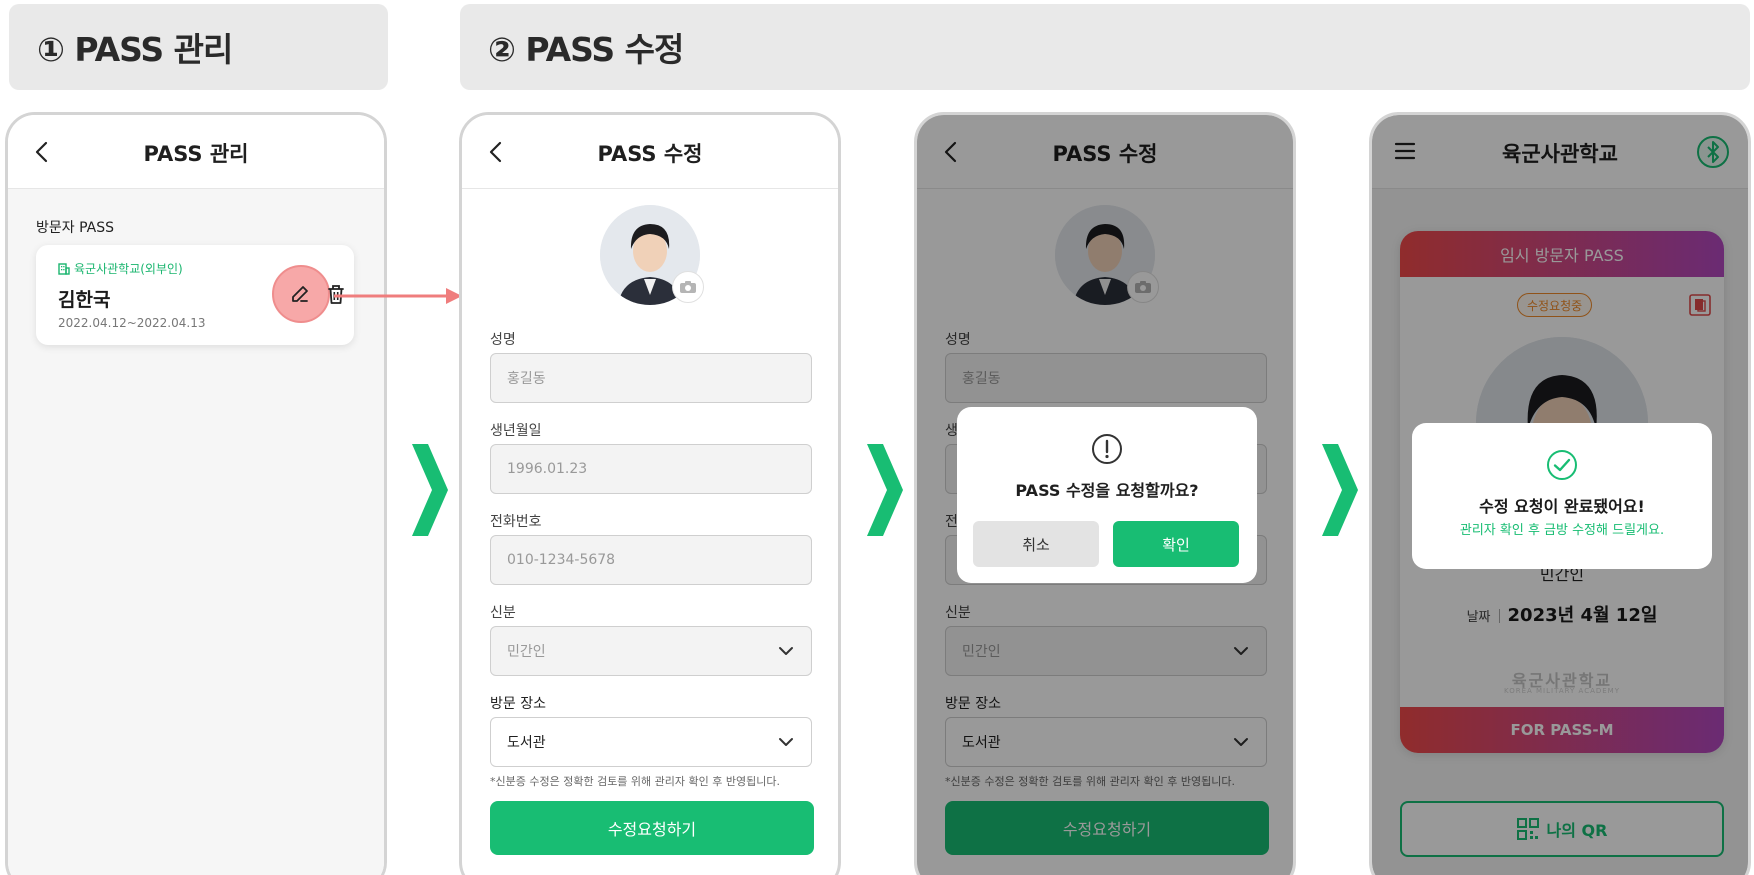 The width and height of the screenshot is (1754, 875). What do you see at coordinates (561, 560) in the screenshot?
I see `phone-value: 010-1234-5678` at bounding box center [561, 560].